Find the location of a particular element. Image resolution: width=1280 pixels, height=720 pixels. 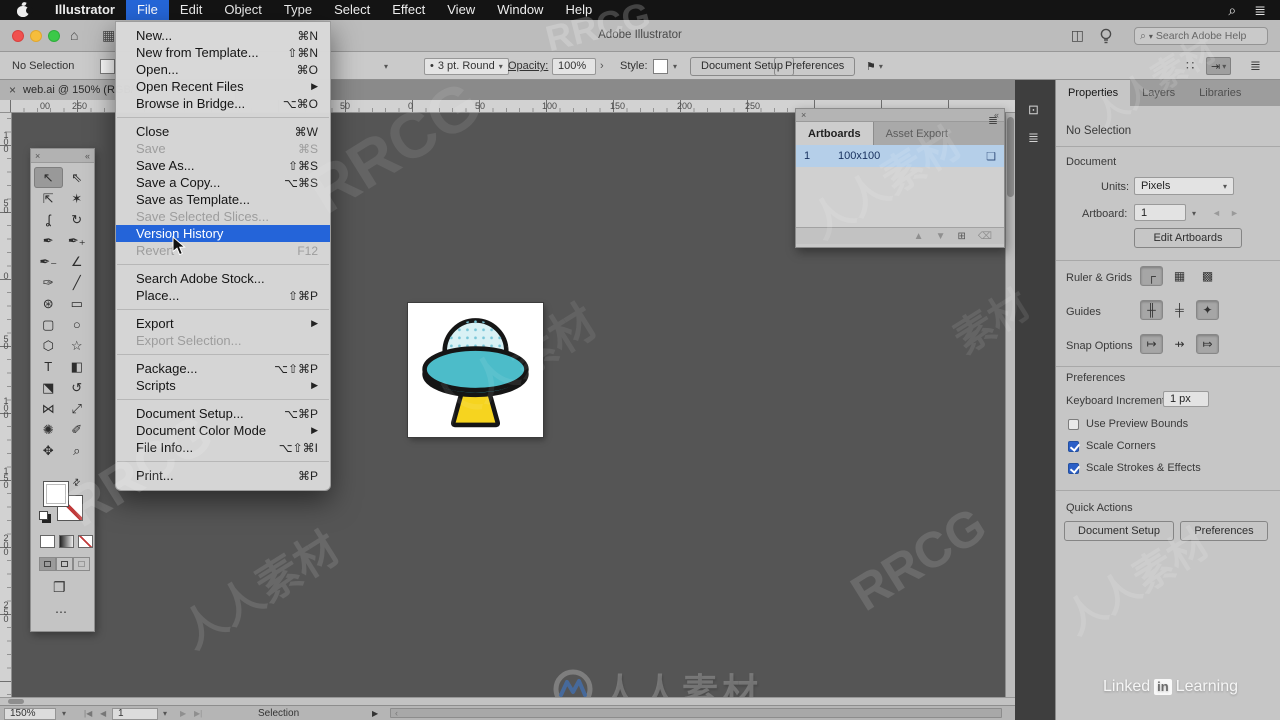

menu-item: Document Setup... ⌥⌘P is located at coordinates (223, 413).